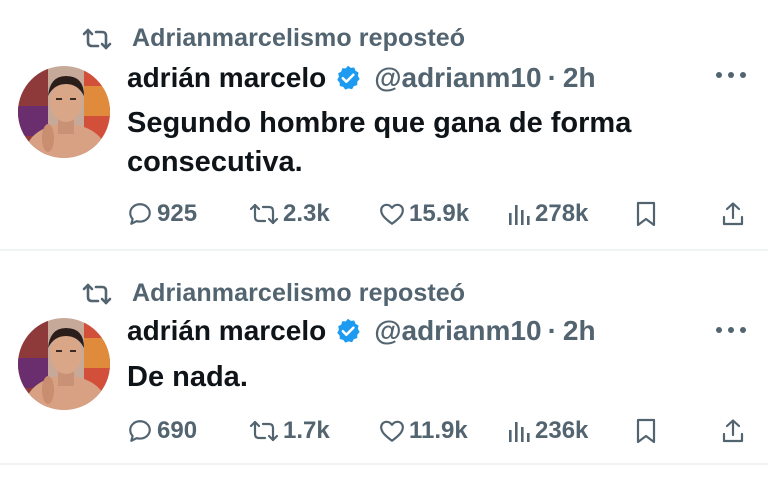 The height and width of the screenshot is (479, 768). What do you see at coordinates (177, 430) in the screenshot?
I see `reply-count: 690` at bounding box center [177, 430].